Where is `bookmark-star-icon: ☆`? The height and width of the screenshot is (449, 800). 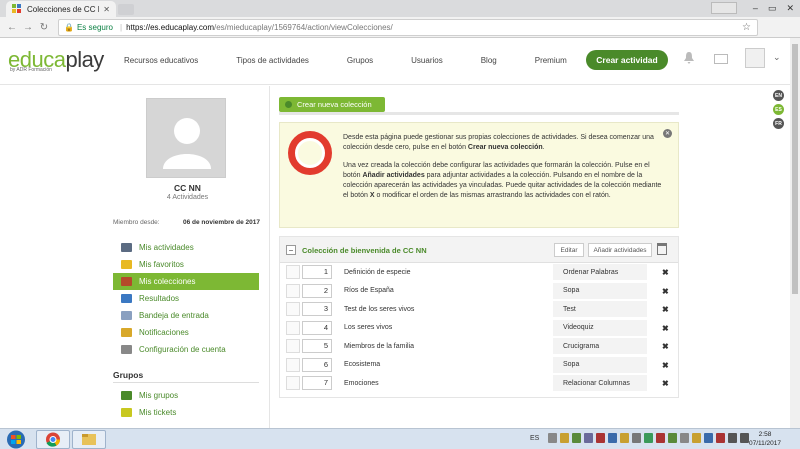 bookmark-star-icon: ☆ is located at coordinates (746, 27).